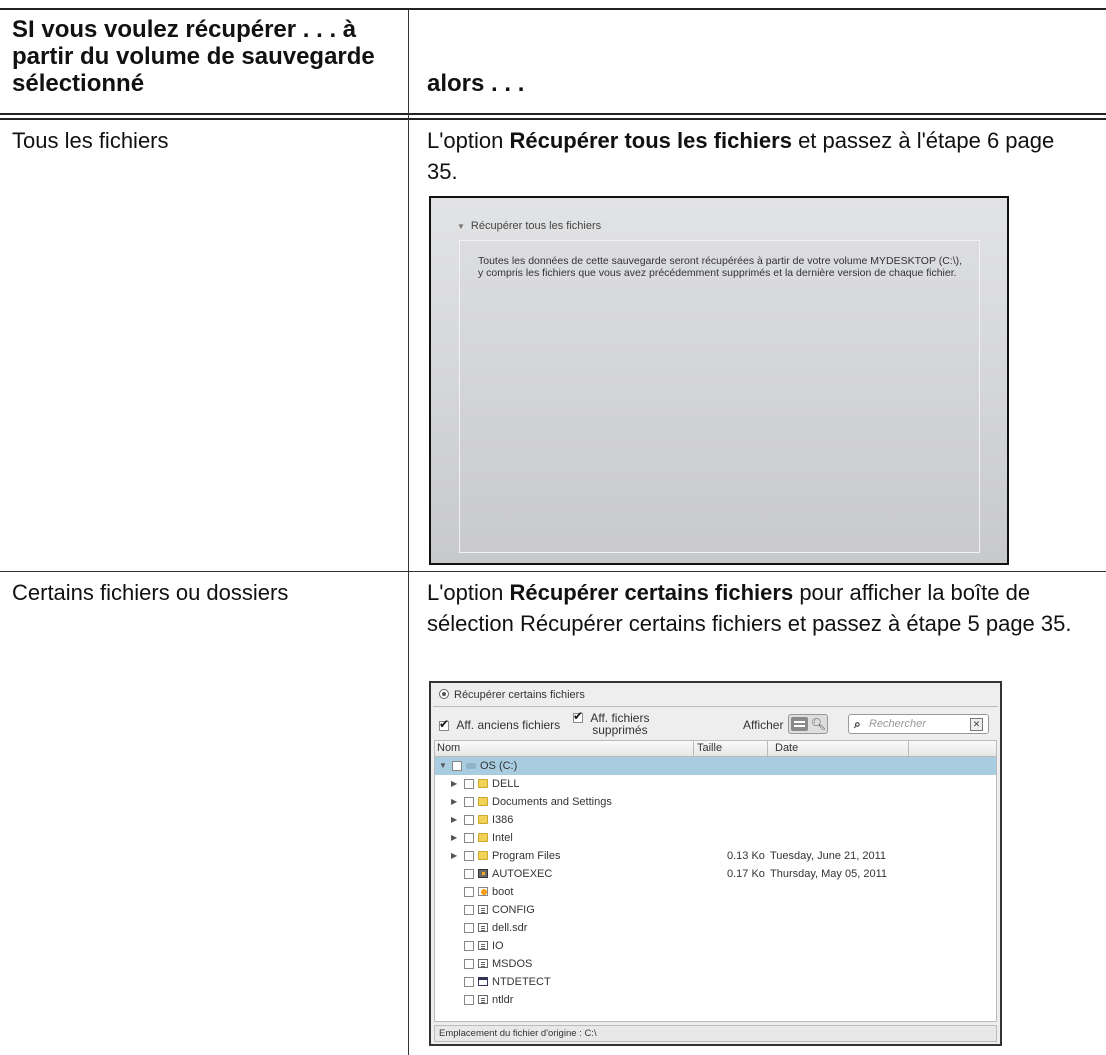 This screenshot has width=1106, height=1055. Describe the element at coordinates (715, 892) in the screenshot. I see `tree-row: boot` at that location.